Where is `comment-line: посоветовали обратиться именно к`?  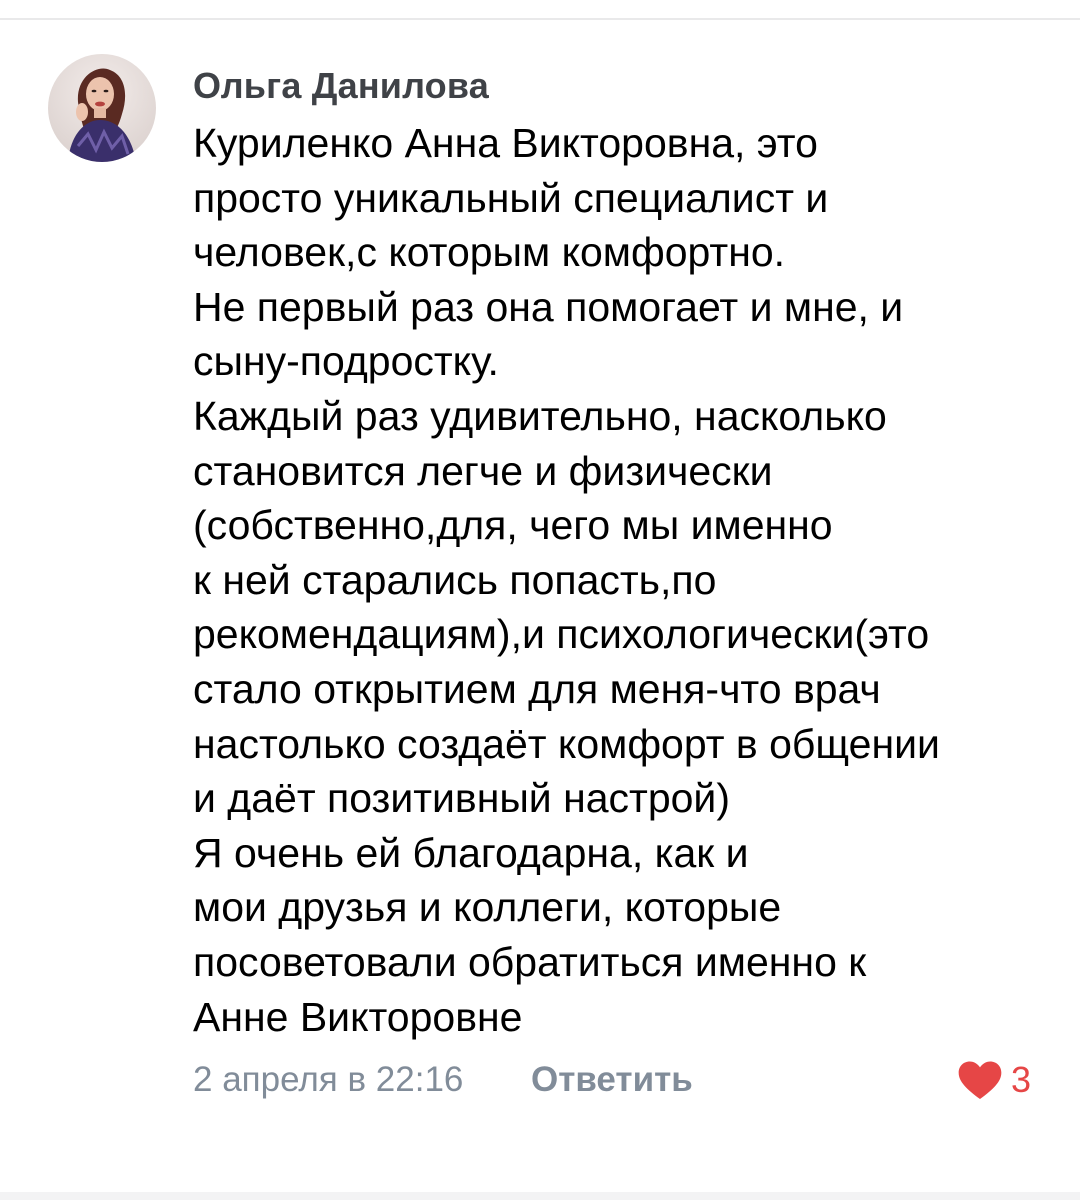 comment-line: посоветовали обратиться именно к is located at coordinates (530, 961).